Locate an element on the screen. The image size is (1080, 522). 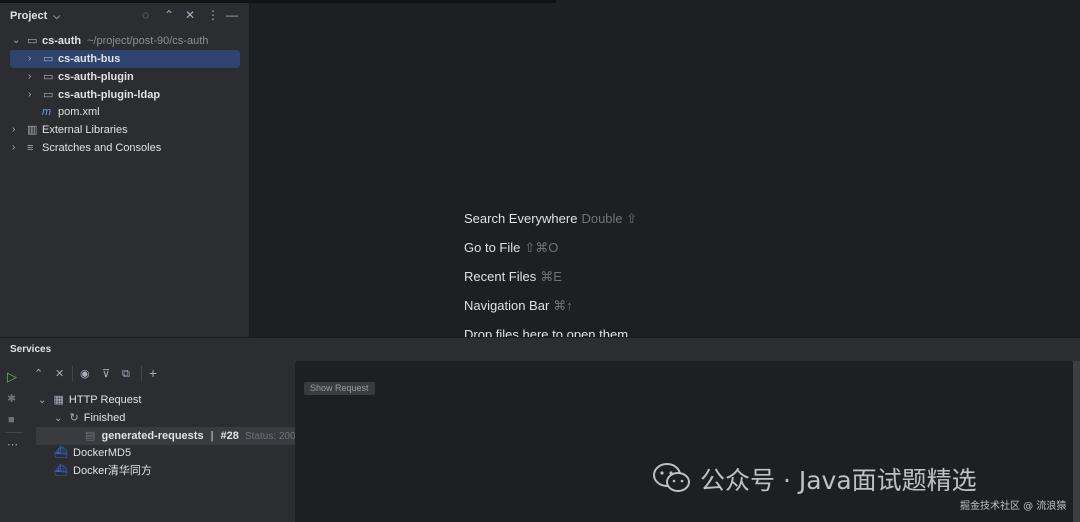
top-separator is located at coordinates (278, 1).